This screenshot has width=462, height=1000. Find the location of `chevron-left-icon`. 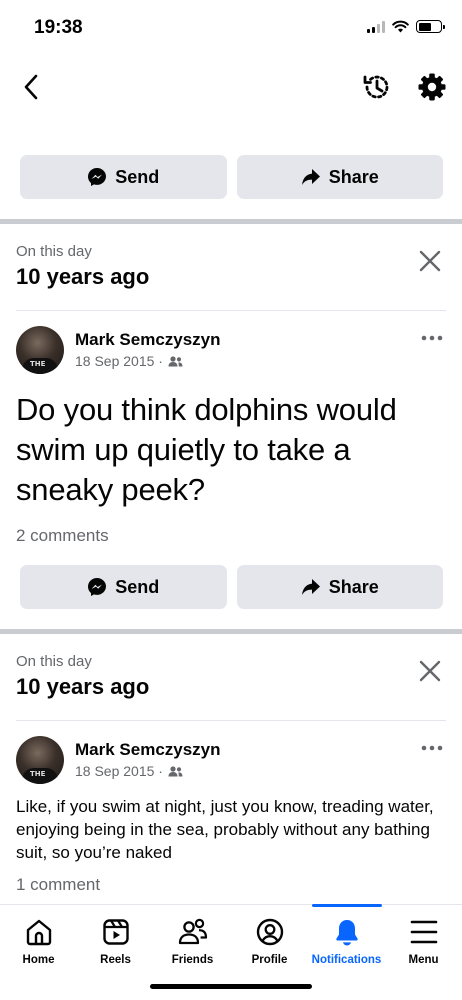

chevron-left-icon is located at coordinates (31, 87).